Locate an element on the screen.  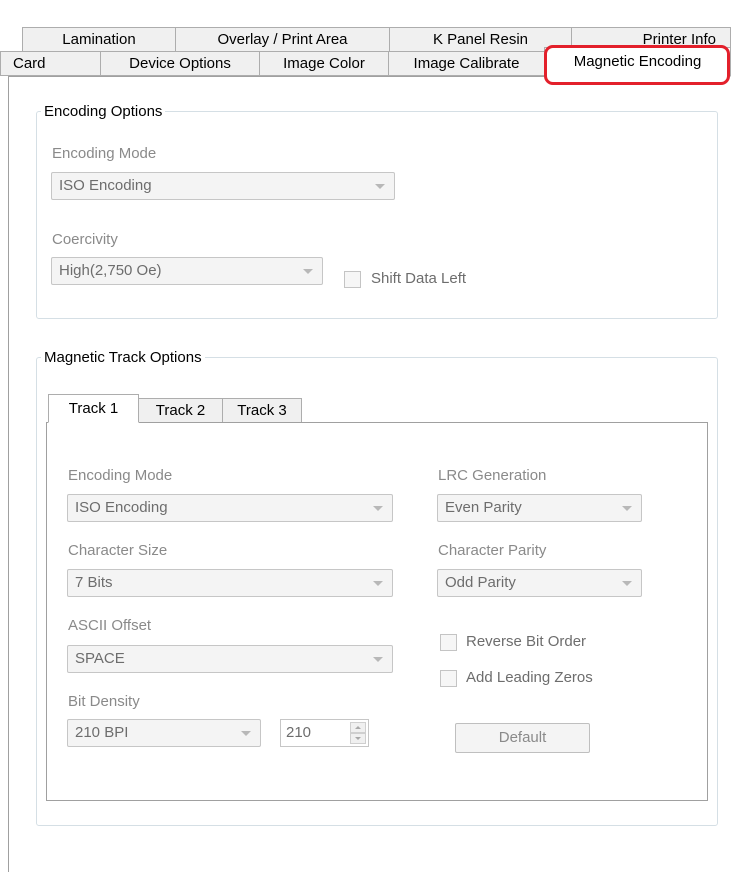
lrc-generation-label: LRC Generation is located at coordinates (492, 475).